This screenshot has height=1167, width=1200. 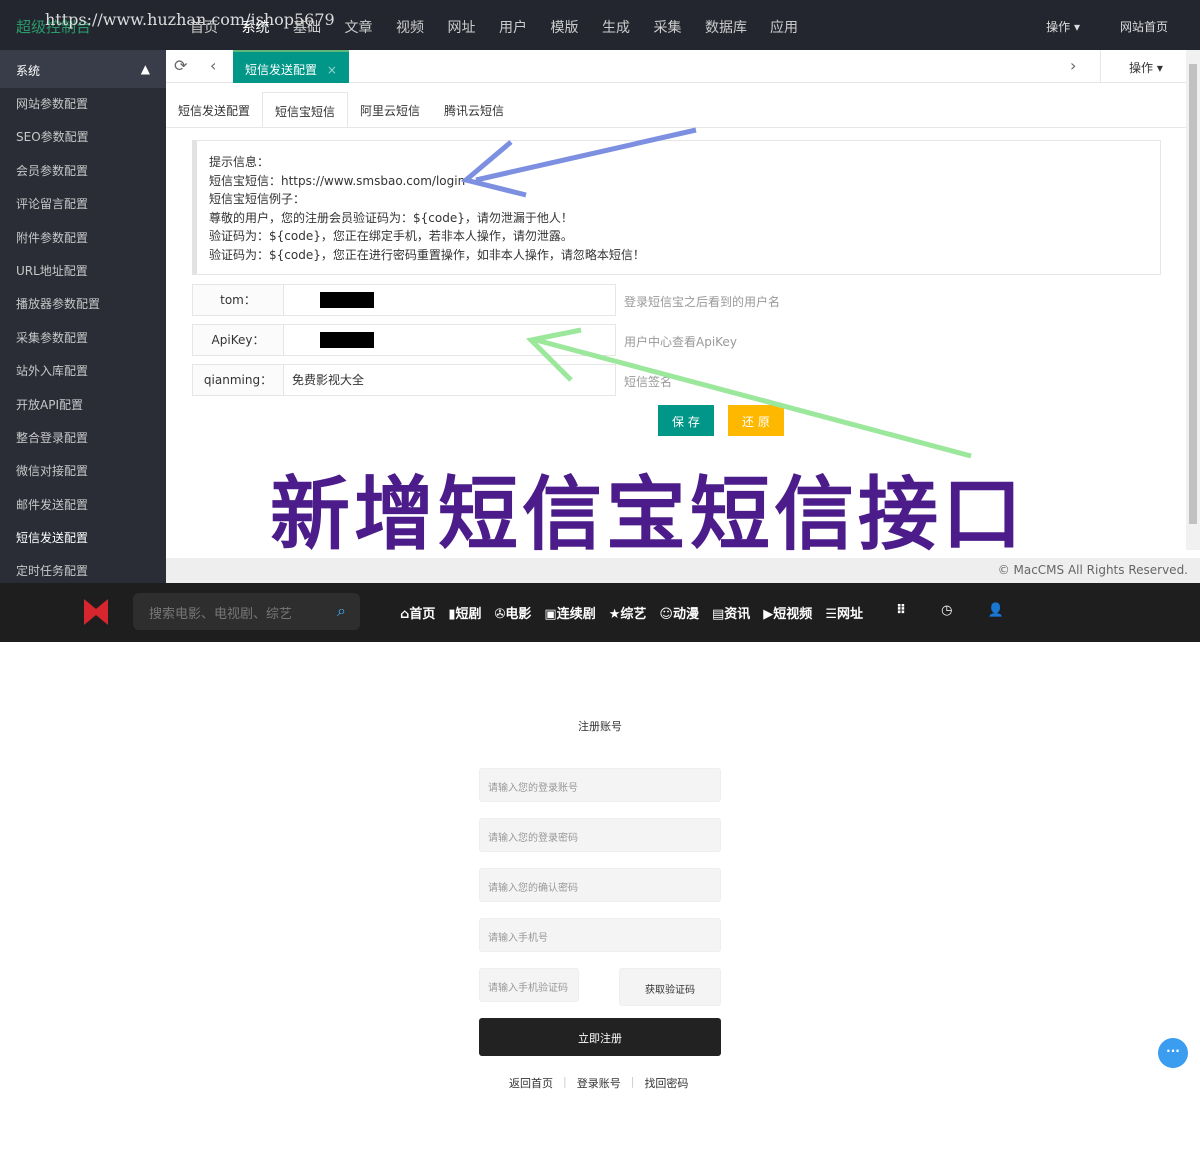 I want to click on register-links: 返回首页 | 登录账号 | 找回密码, so click(x=599, y=1083).